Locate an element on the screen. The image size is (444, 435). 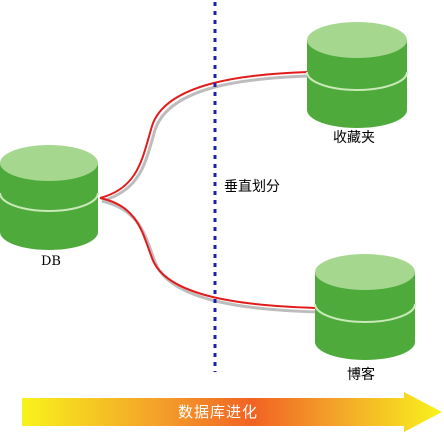
database-evolution-text: 数据库进化 is located at coordinates (217, 412).